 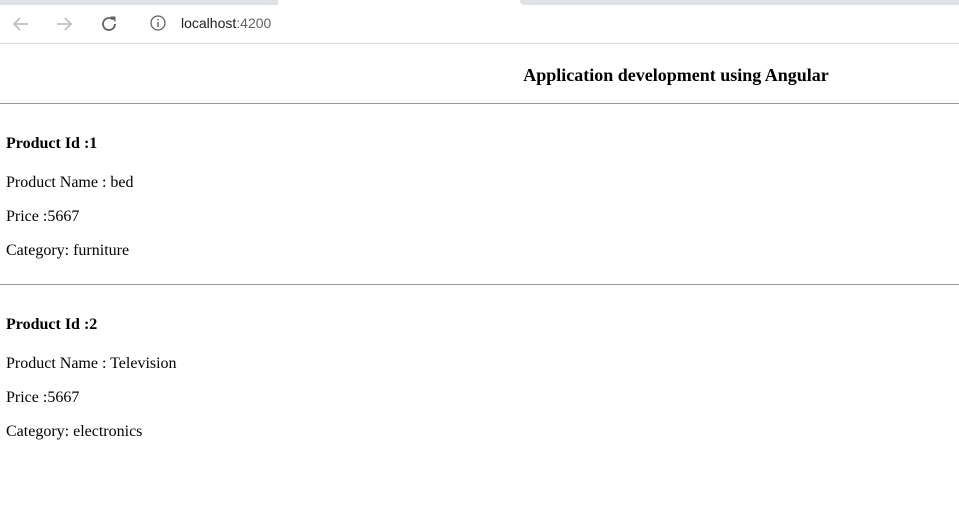 I want to click on tab-strip-left, so click(x=139, y=2).